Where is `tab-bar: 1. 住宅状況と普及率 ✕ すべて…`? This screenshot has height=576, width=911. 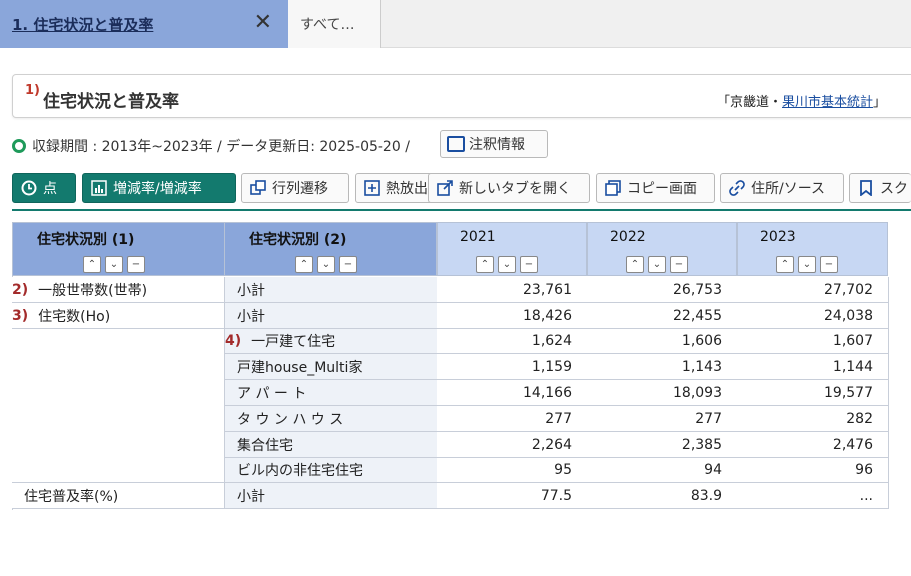 tab-bar: 1. 住宅状況と普及率 ✕ すべて… is located at coordinates (455, 24).